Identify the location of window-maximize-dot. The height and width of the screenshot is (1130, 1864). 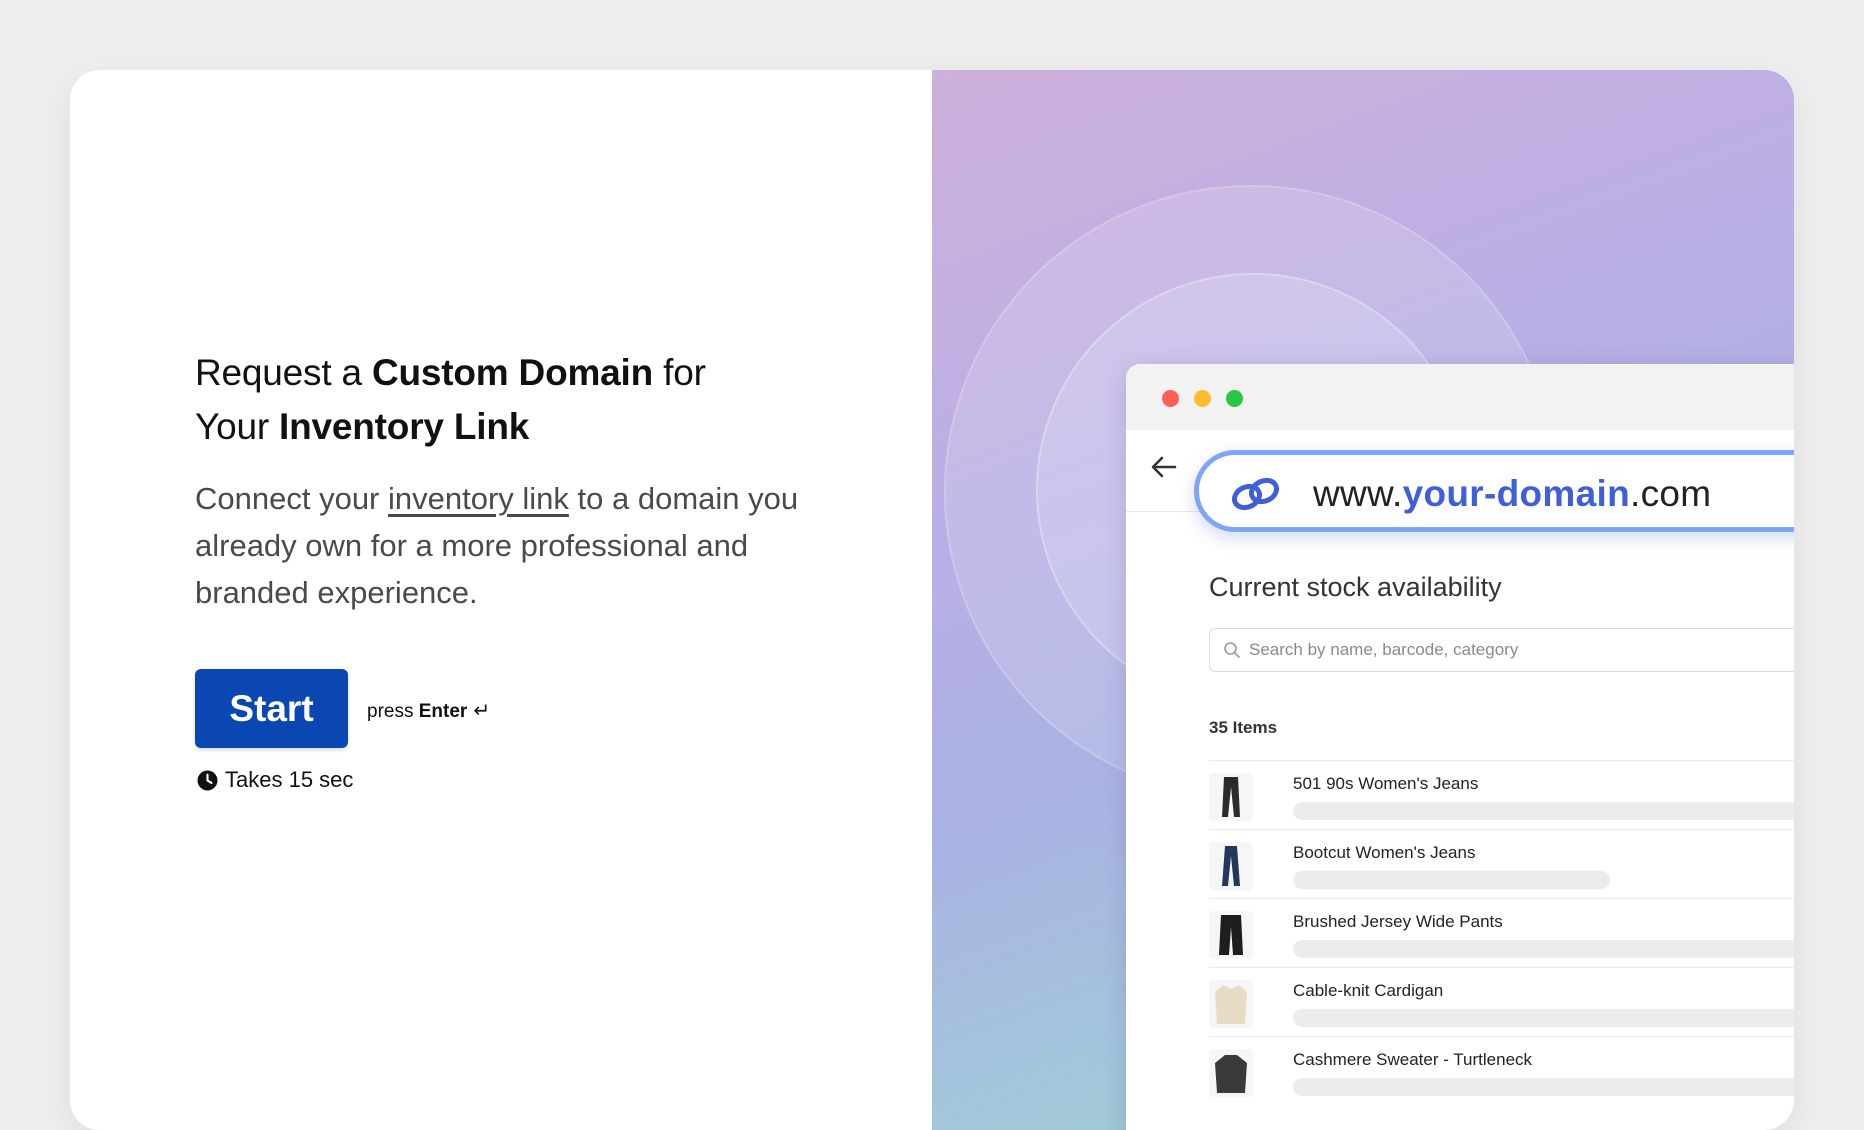
(1234, 398).